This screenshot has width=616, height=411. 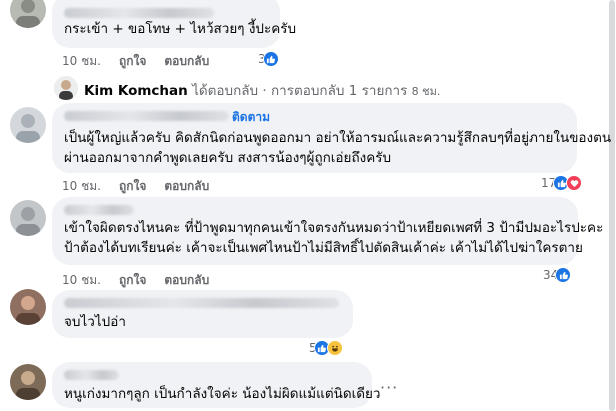 I want to click on reply-action: ได้ตอบกลับ, so click(x=225, y=91).